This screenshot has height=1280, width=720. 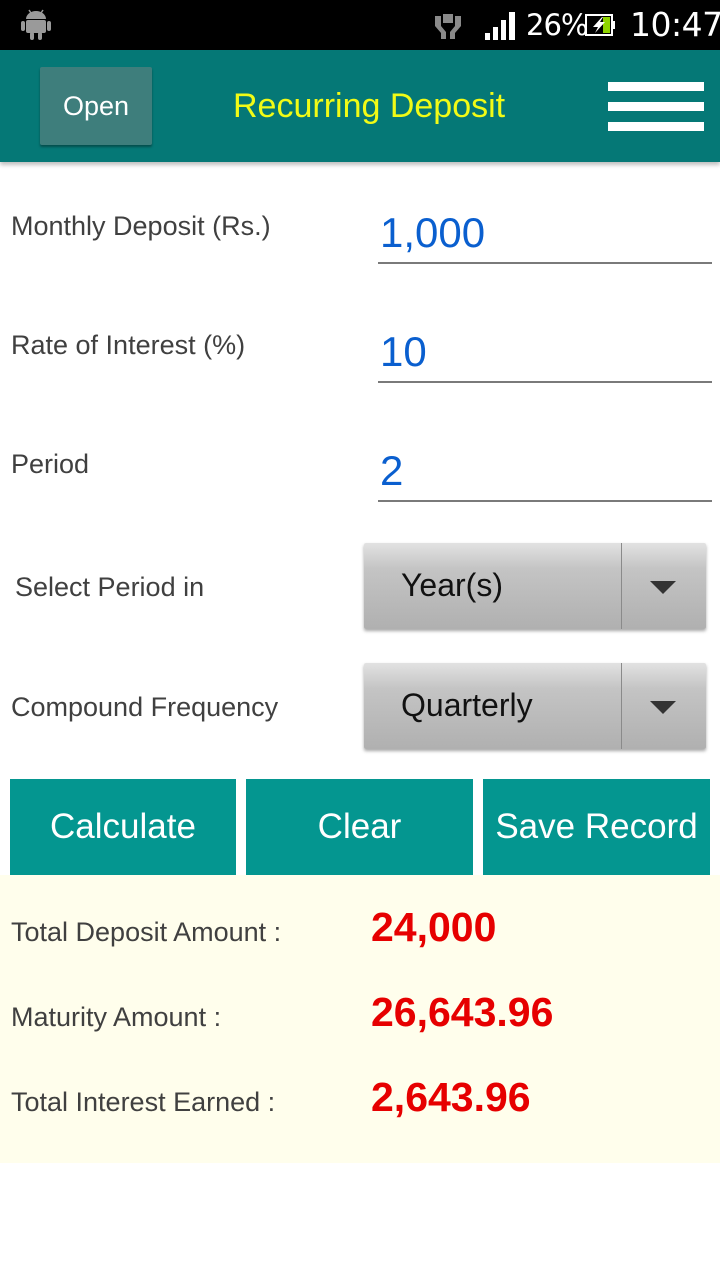 I want to click on app-bar: Open Recurring Deposit, so click(x=360, y=106).